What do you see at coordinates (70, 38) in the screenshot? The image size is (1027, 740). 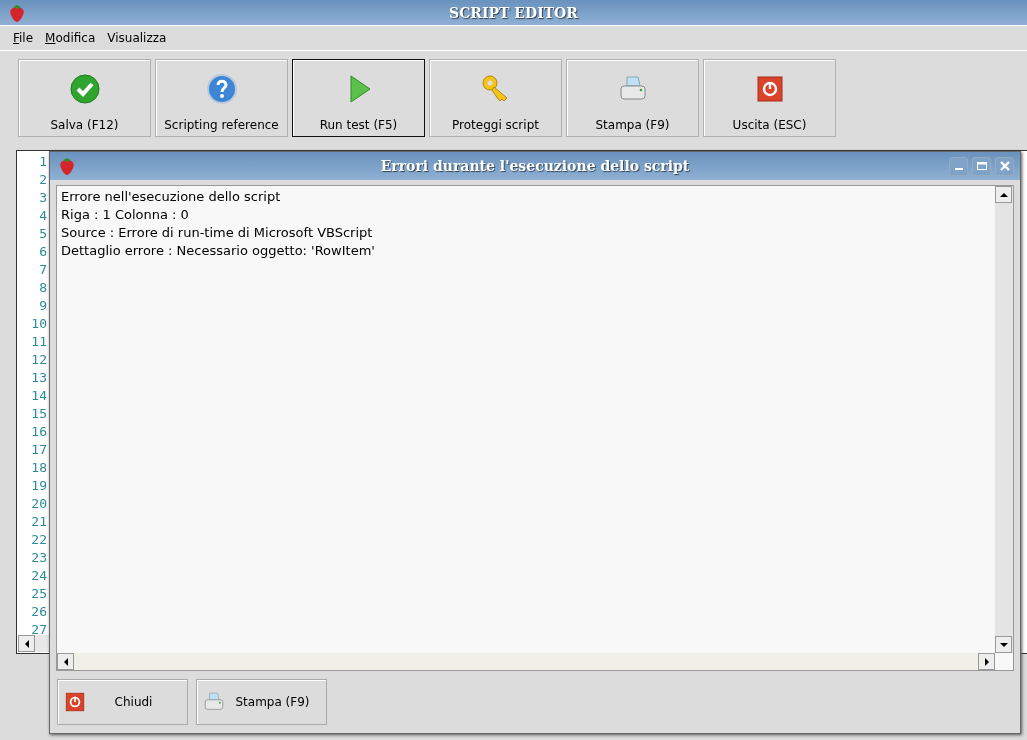 I see `menu-item: Modifica` at bounding box center [70, 38].